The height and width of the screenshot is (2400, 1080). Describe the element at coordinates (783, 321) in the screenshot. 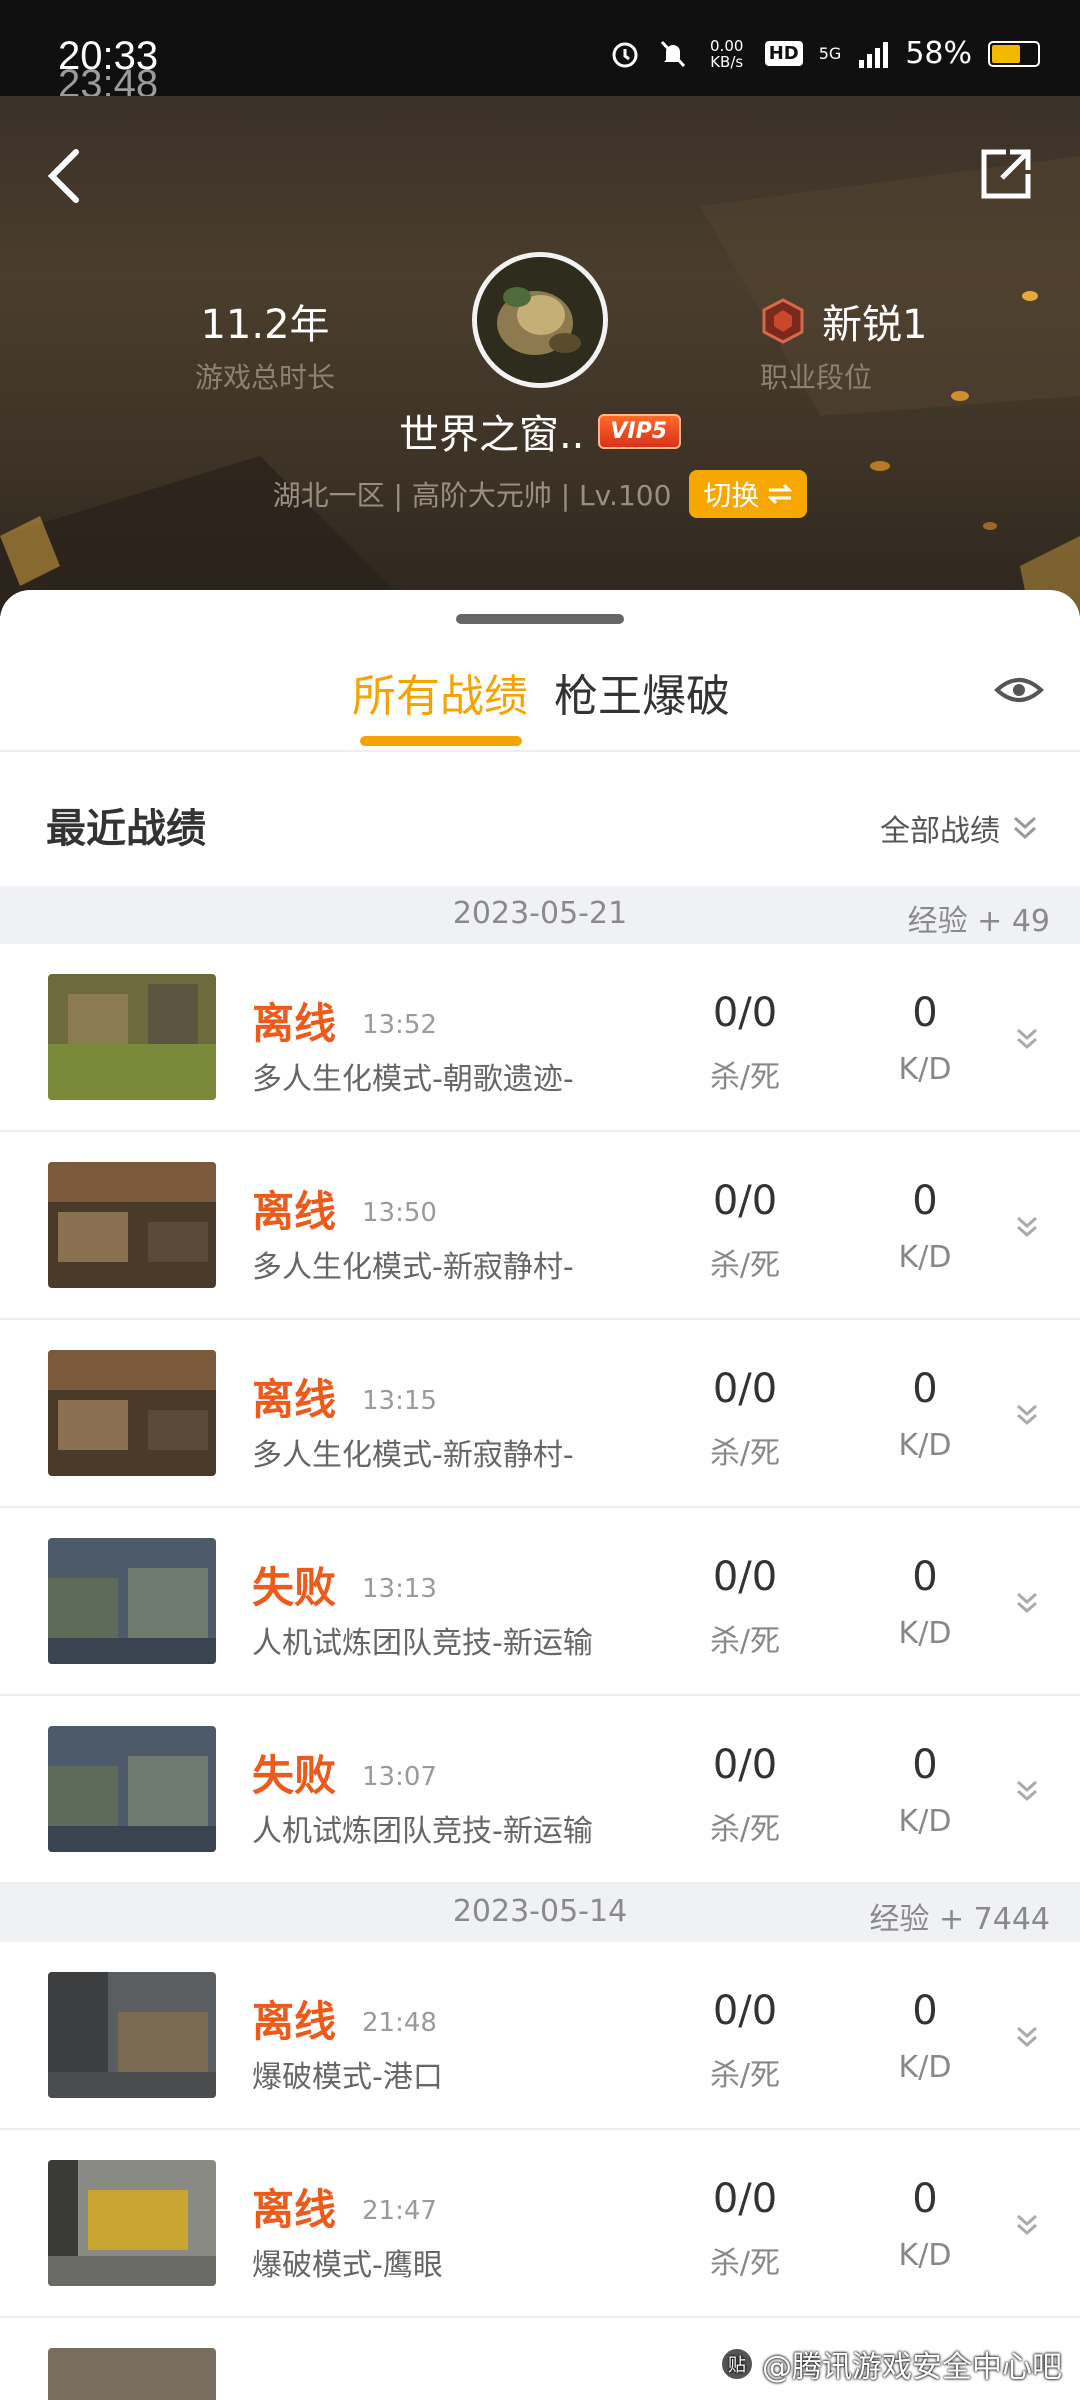

I see `rank-badge-icon` at that location.